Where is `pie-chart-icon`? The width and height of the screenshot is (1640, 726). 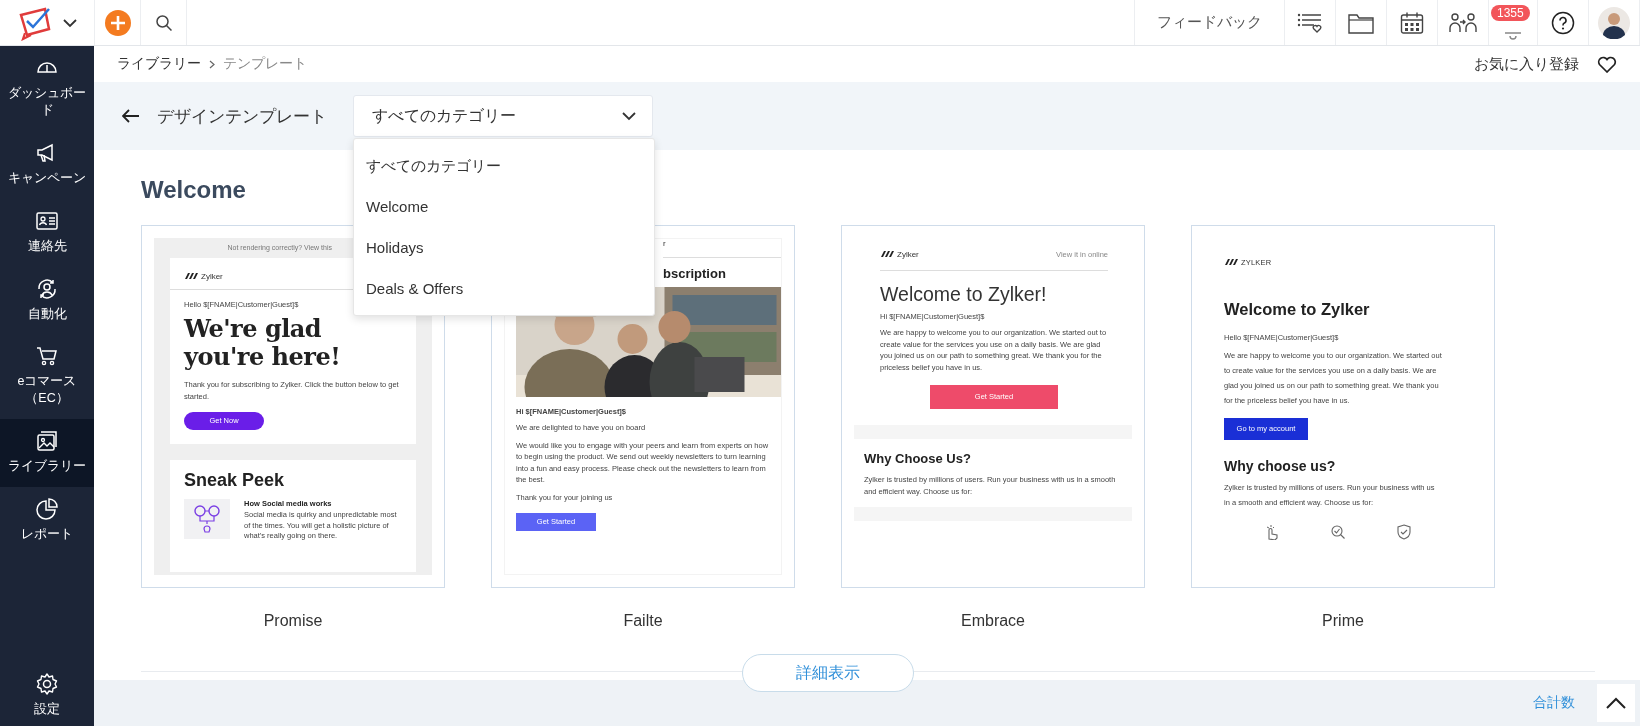 pie-chart-icon is located at coordinates (47, 509).